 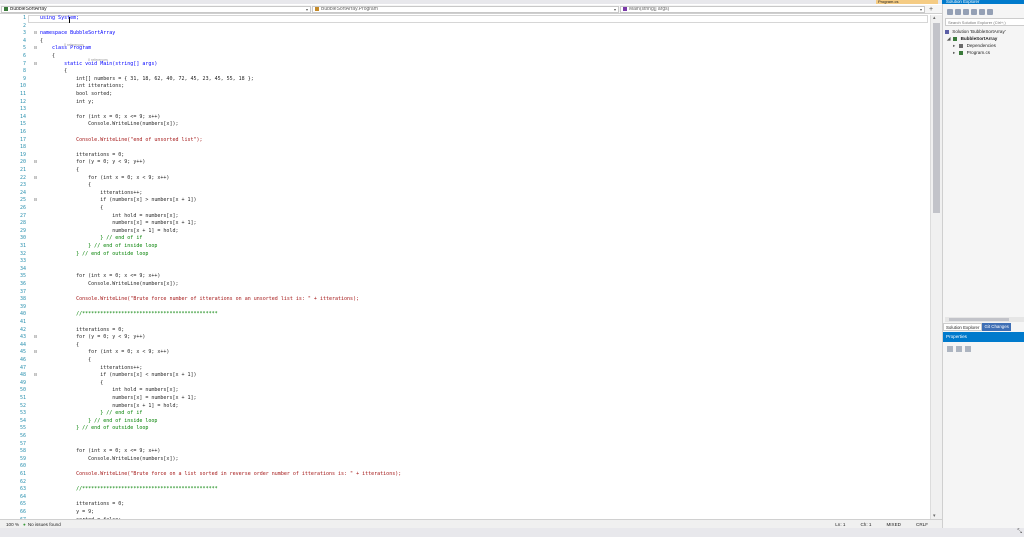 I want to click on code-line: 50 int hold = numbers[x];, so click(x=465, y=391).